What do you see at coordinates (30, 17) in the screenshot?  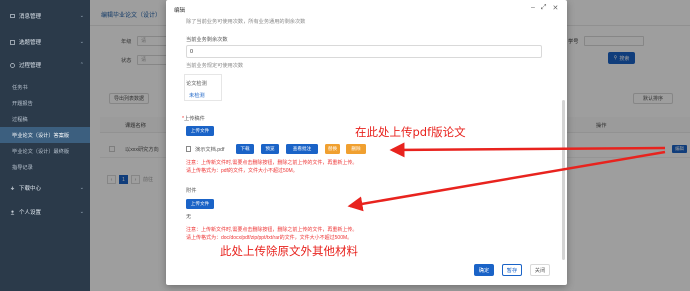 I see `sidebar-group-label: 消息管理` at bounding box center [30, 17].